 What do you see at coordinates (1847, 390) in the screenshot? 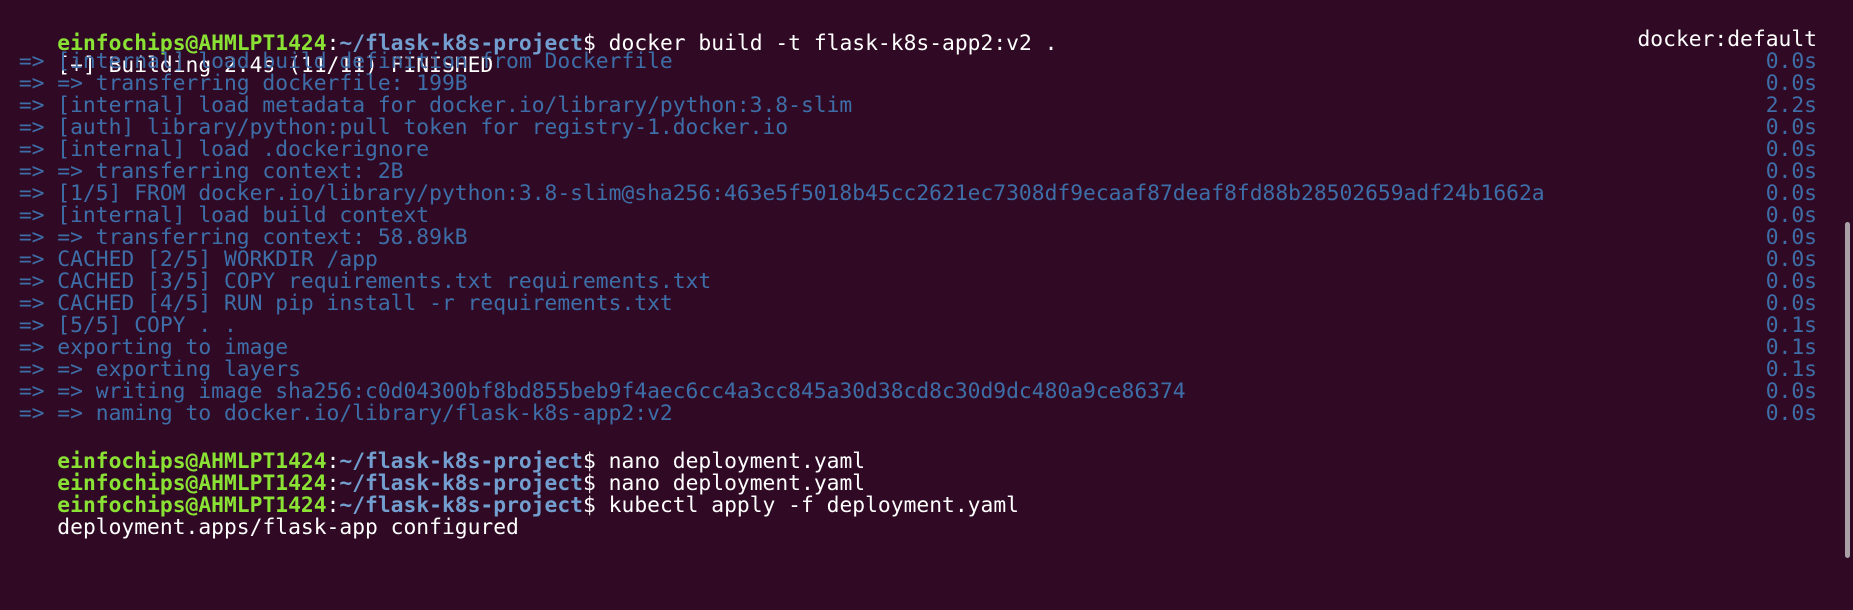
I see `vertical-scrollbar` at bounding box center [1847, 390].